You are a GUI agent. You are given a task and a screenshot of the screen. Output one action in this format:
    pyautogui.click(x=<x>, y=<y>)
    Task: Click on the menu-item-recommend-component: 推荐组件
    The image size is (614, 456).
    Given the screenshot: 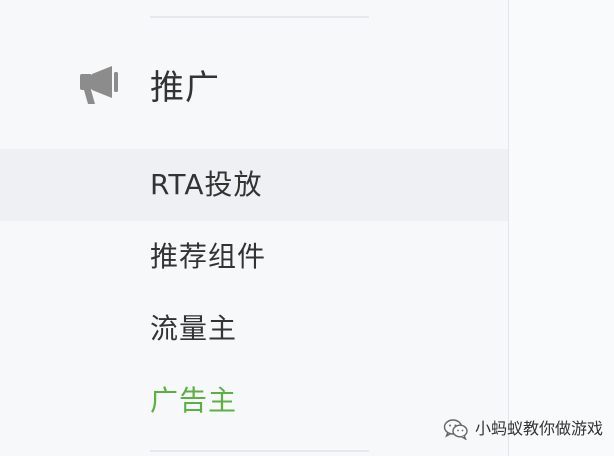 What is the action you would take?
    pyautogui.click(x=254, y=257)
    